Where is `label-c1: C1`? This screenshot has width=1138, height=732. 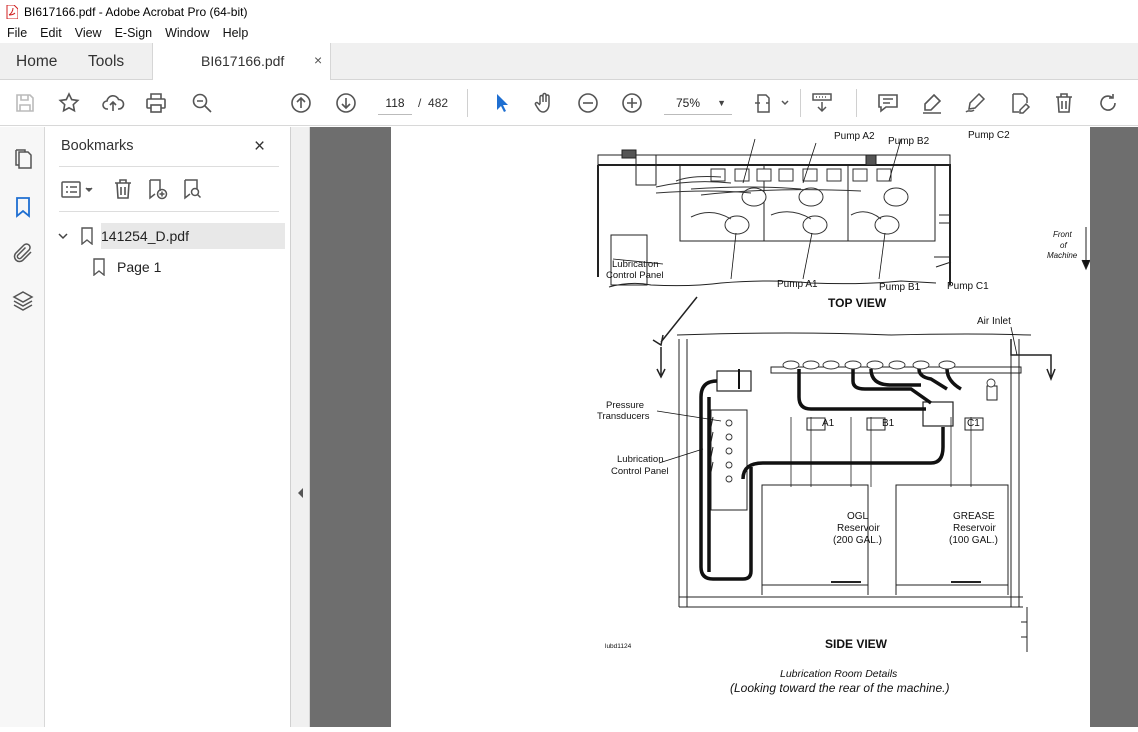
label-c1: C1 is located at coordinates (973, 423).